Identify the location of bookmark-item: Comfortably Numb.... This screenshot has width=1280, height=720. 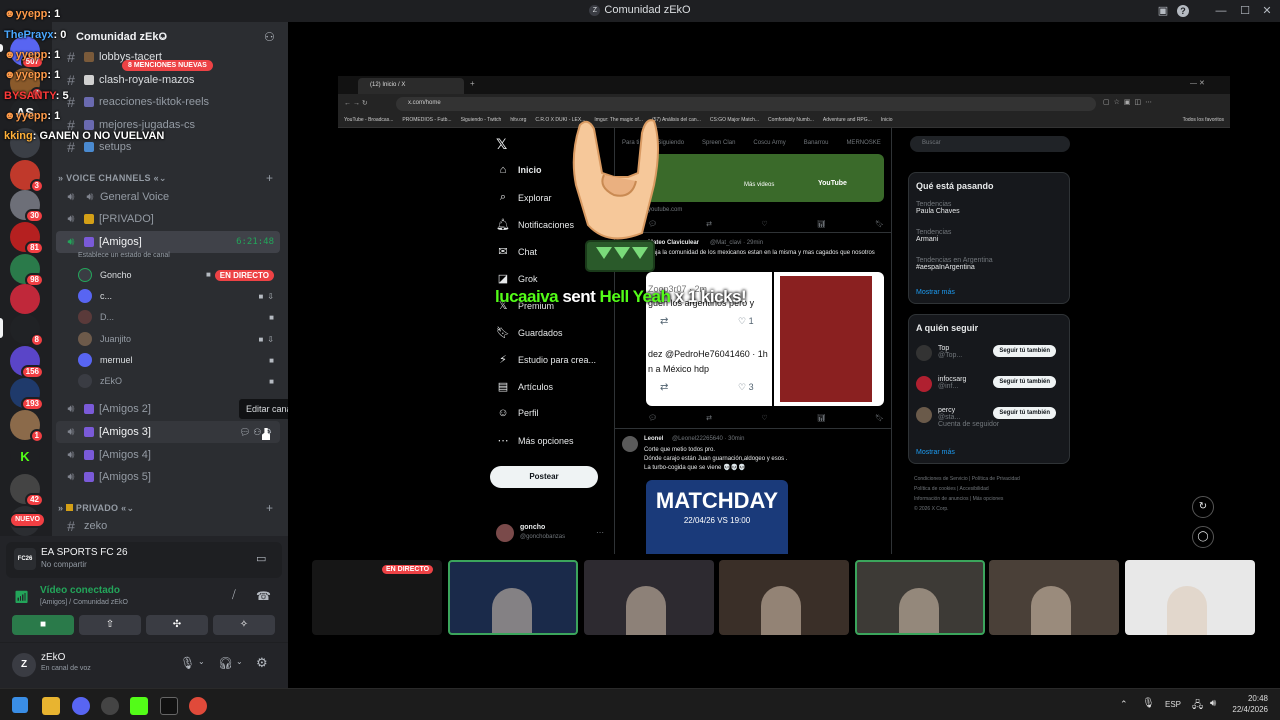
(791, 120).